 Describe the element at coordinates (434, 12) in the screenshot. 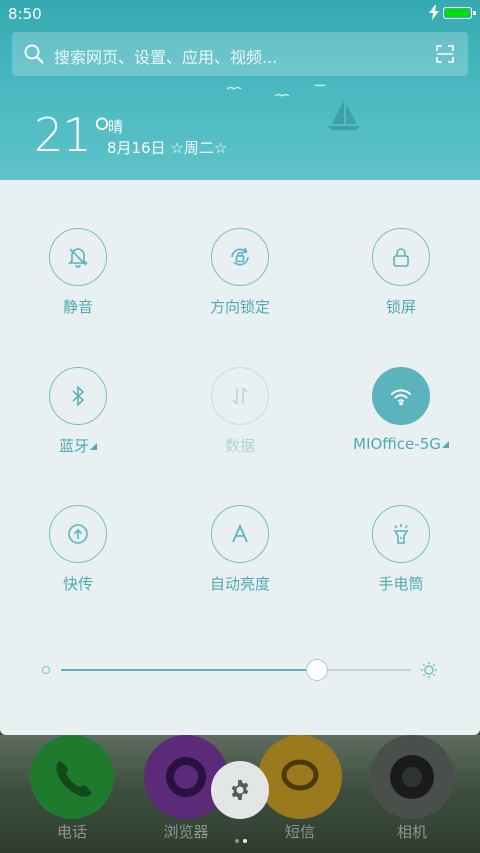

I see `bolt-icon` at that location.